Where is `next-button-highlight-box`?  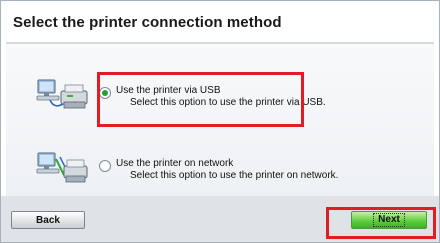
next-button-highlight-box is located at coordinates (381, 223).